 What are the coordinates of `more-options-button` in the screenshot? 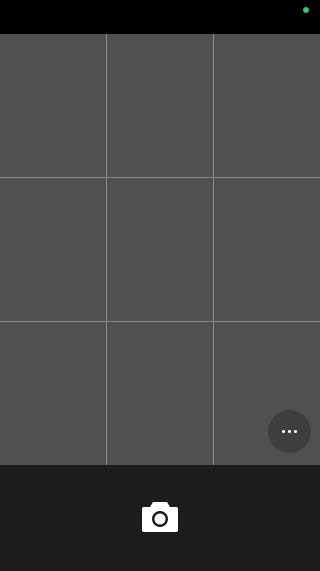 It's located at (289, 431).